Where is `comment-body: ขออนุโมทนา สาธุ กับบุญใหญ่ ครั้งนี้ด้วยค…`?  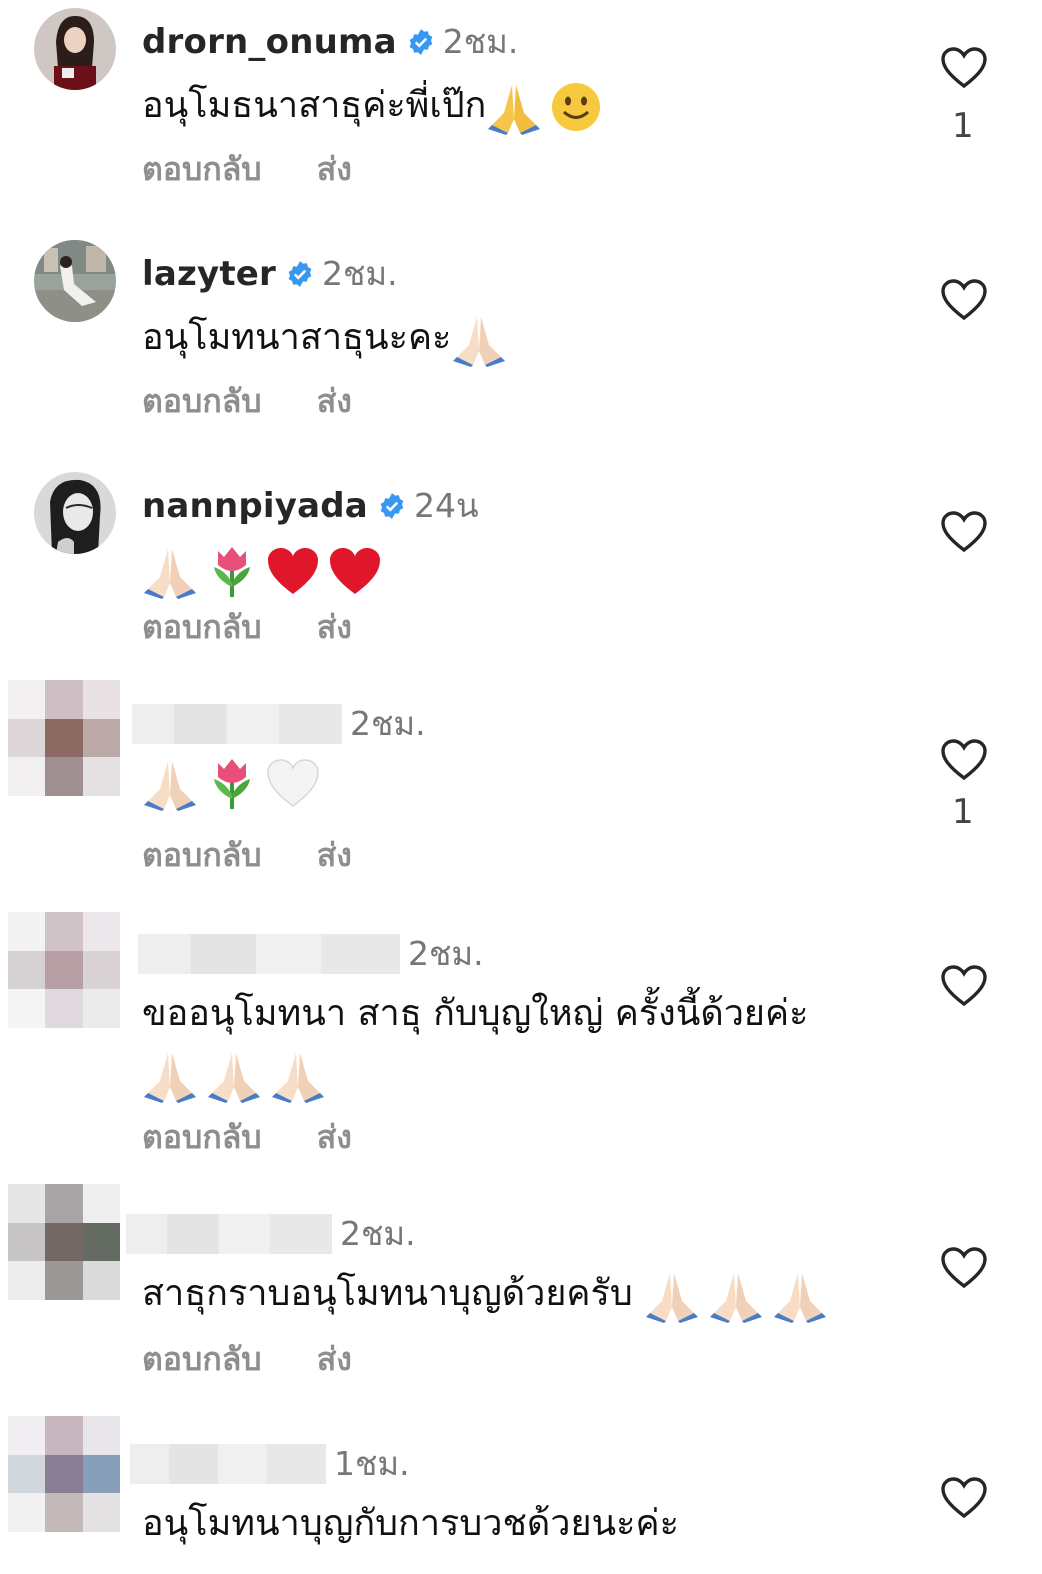 comment-body: ขออนุโมทนา สาธุ กับบุญใหญ่ ครั้งนี้ด้วยค… is located at coordinates (475, 1013).